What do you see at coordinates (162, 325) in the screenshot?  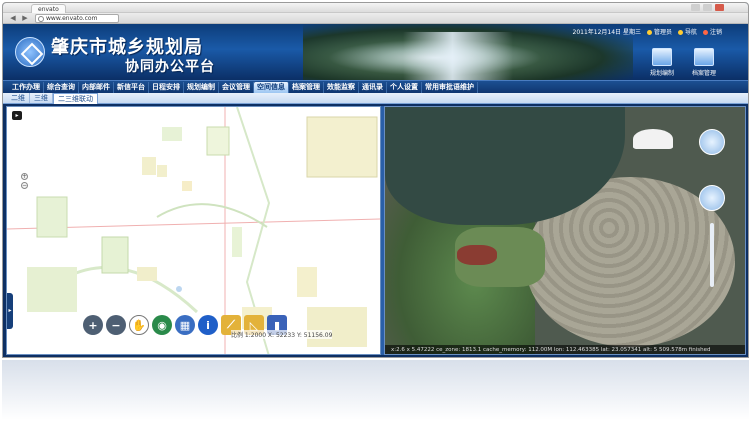 I see `full-extent-icon: ◉` at bounding box center [162, 325].